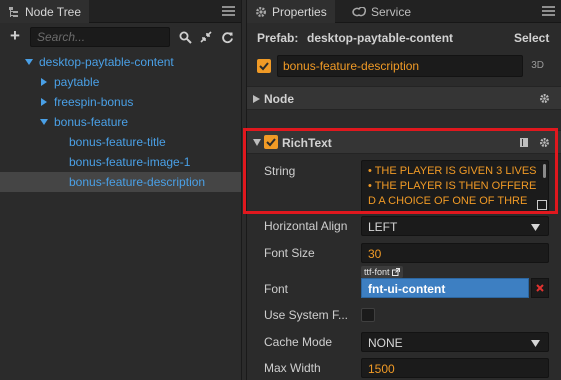 The image size is (561, 380). What do you see at coordinates (307, 143) in the screenshot?
I see `richtext-section-title: RichText` at bounding box center [307, 143].